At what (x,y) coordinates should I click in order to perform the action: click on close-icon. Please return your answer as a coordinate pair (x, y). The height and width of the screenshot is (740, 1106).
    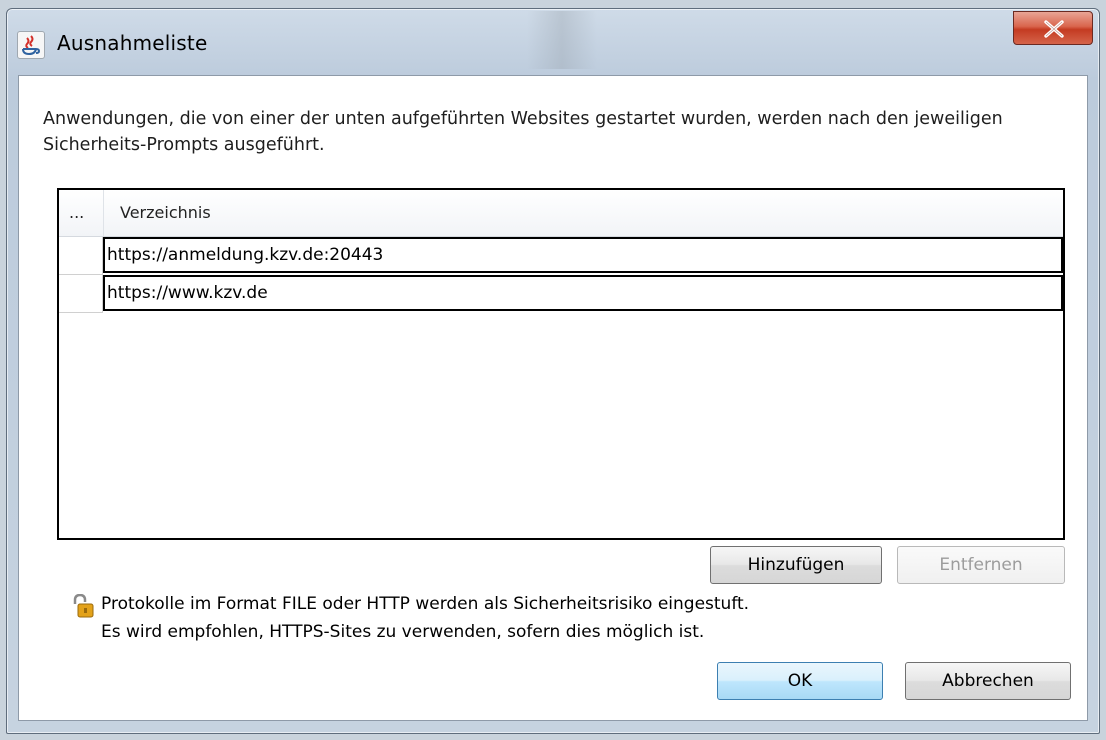
    Looking at the image, I should click on (1054, 29).